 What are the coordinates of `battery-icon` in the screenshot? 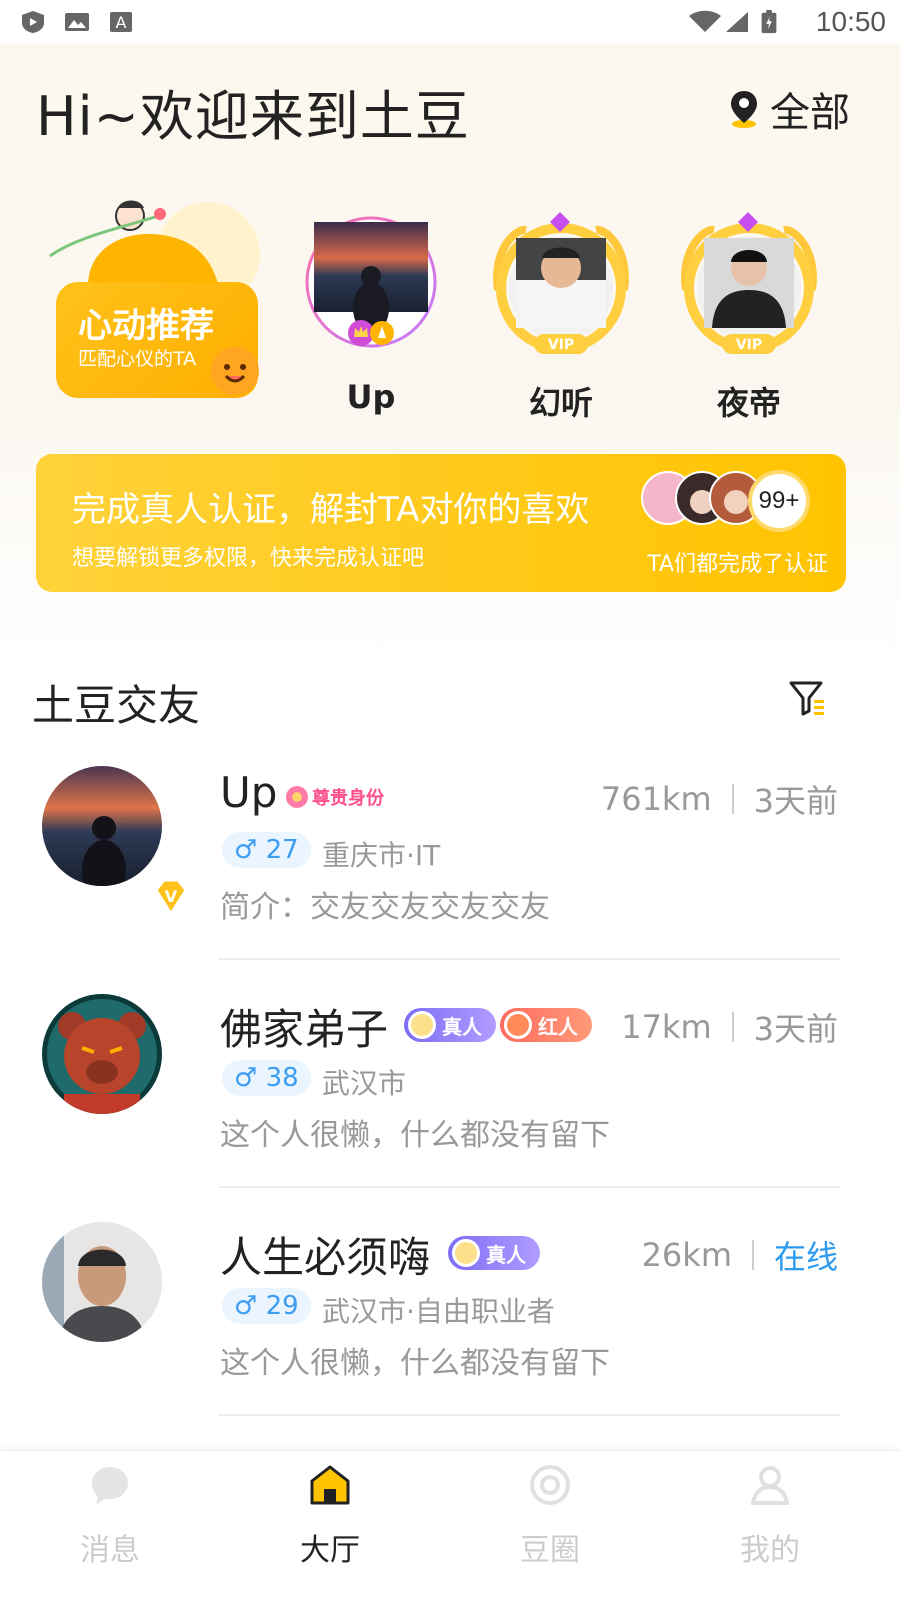 It's located at (769, 22).